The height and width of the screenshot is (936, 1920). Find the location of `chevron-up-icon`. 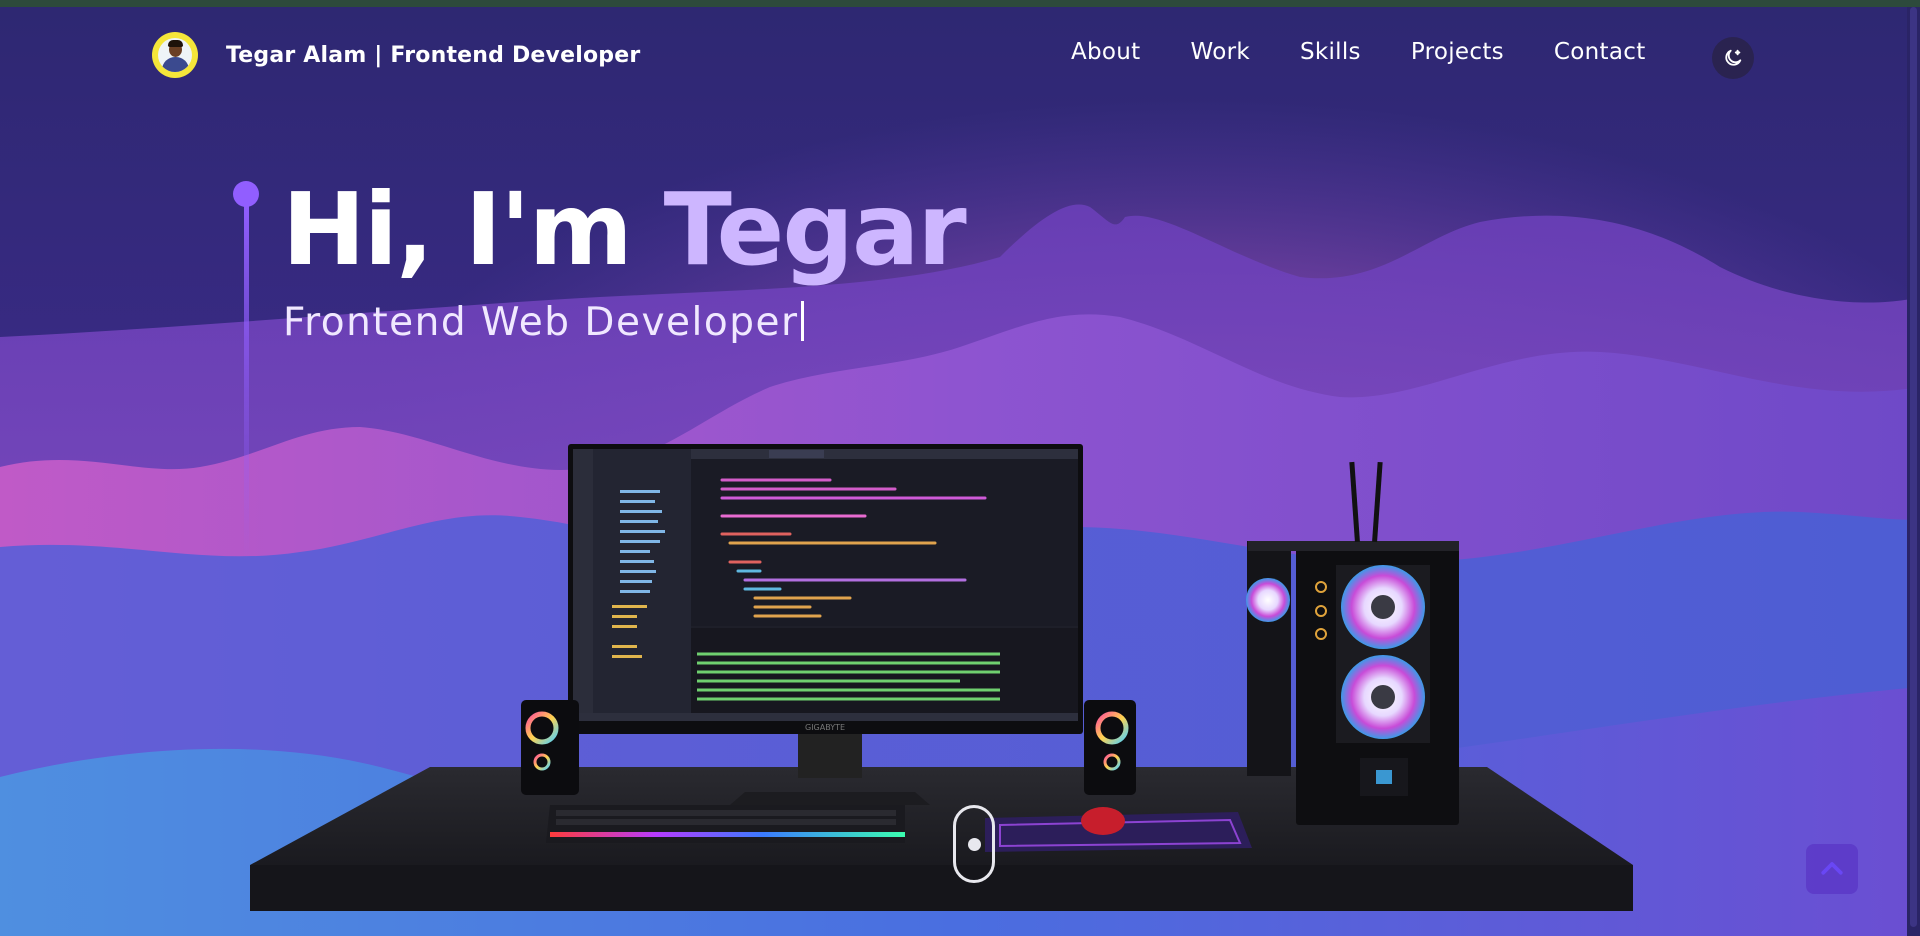

chevron-up-icon is located at coordinates (1832, 868).